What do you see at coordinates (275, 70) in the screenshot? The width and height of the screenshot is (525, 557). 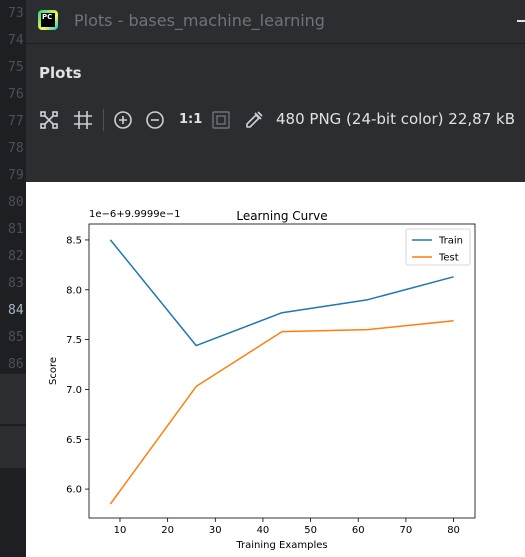 I see `tool-window-header: Plots` at bounding box center [275, 70].